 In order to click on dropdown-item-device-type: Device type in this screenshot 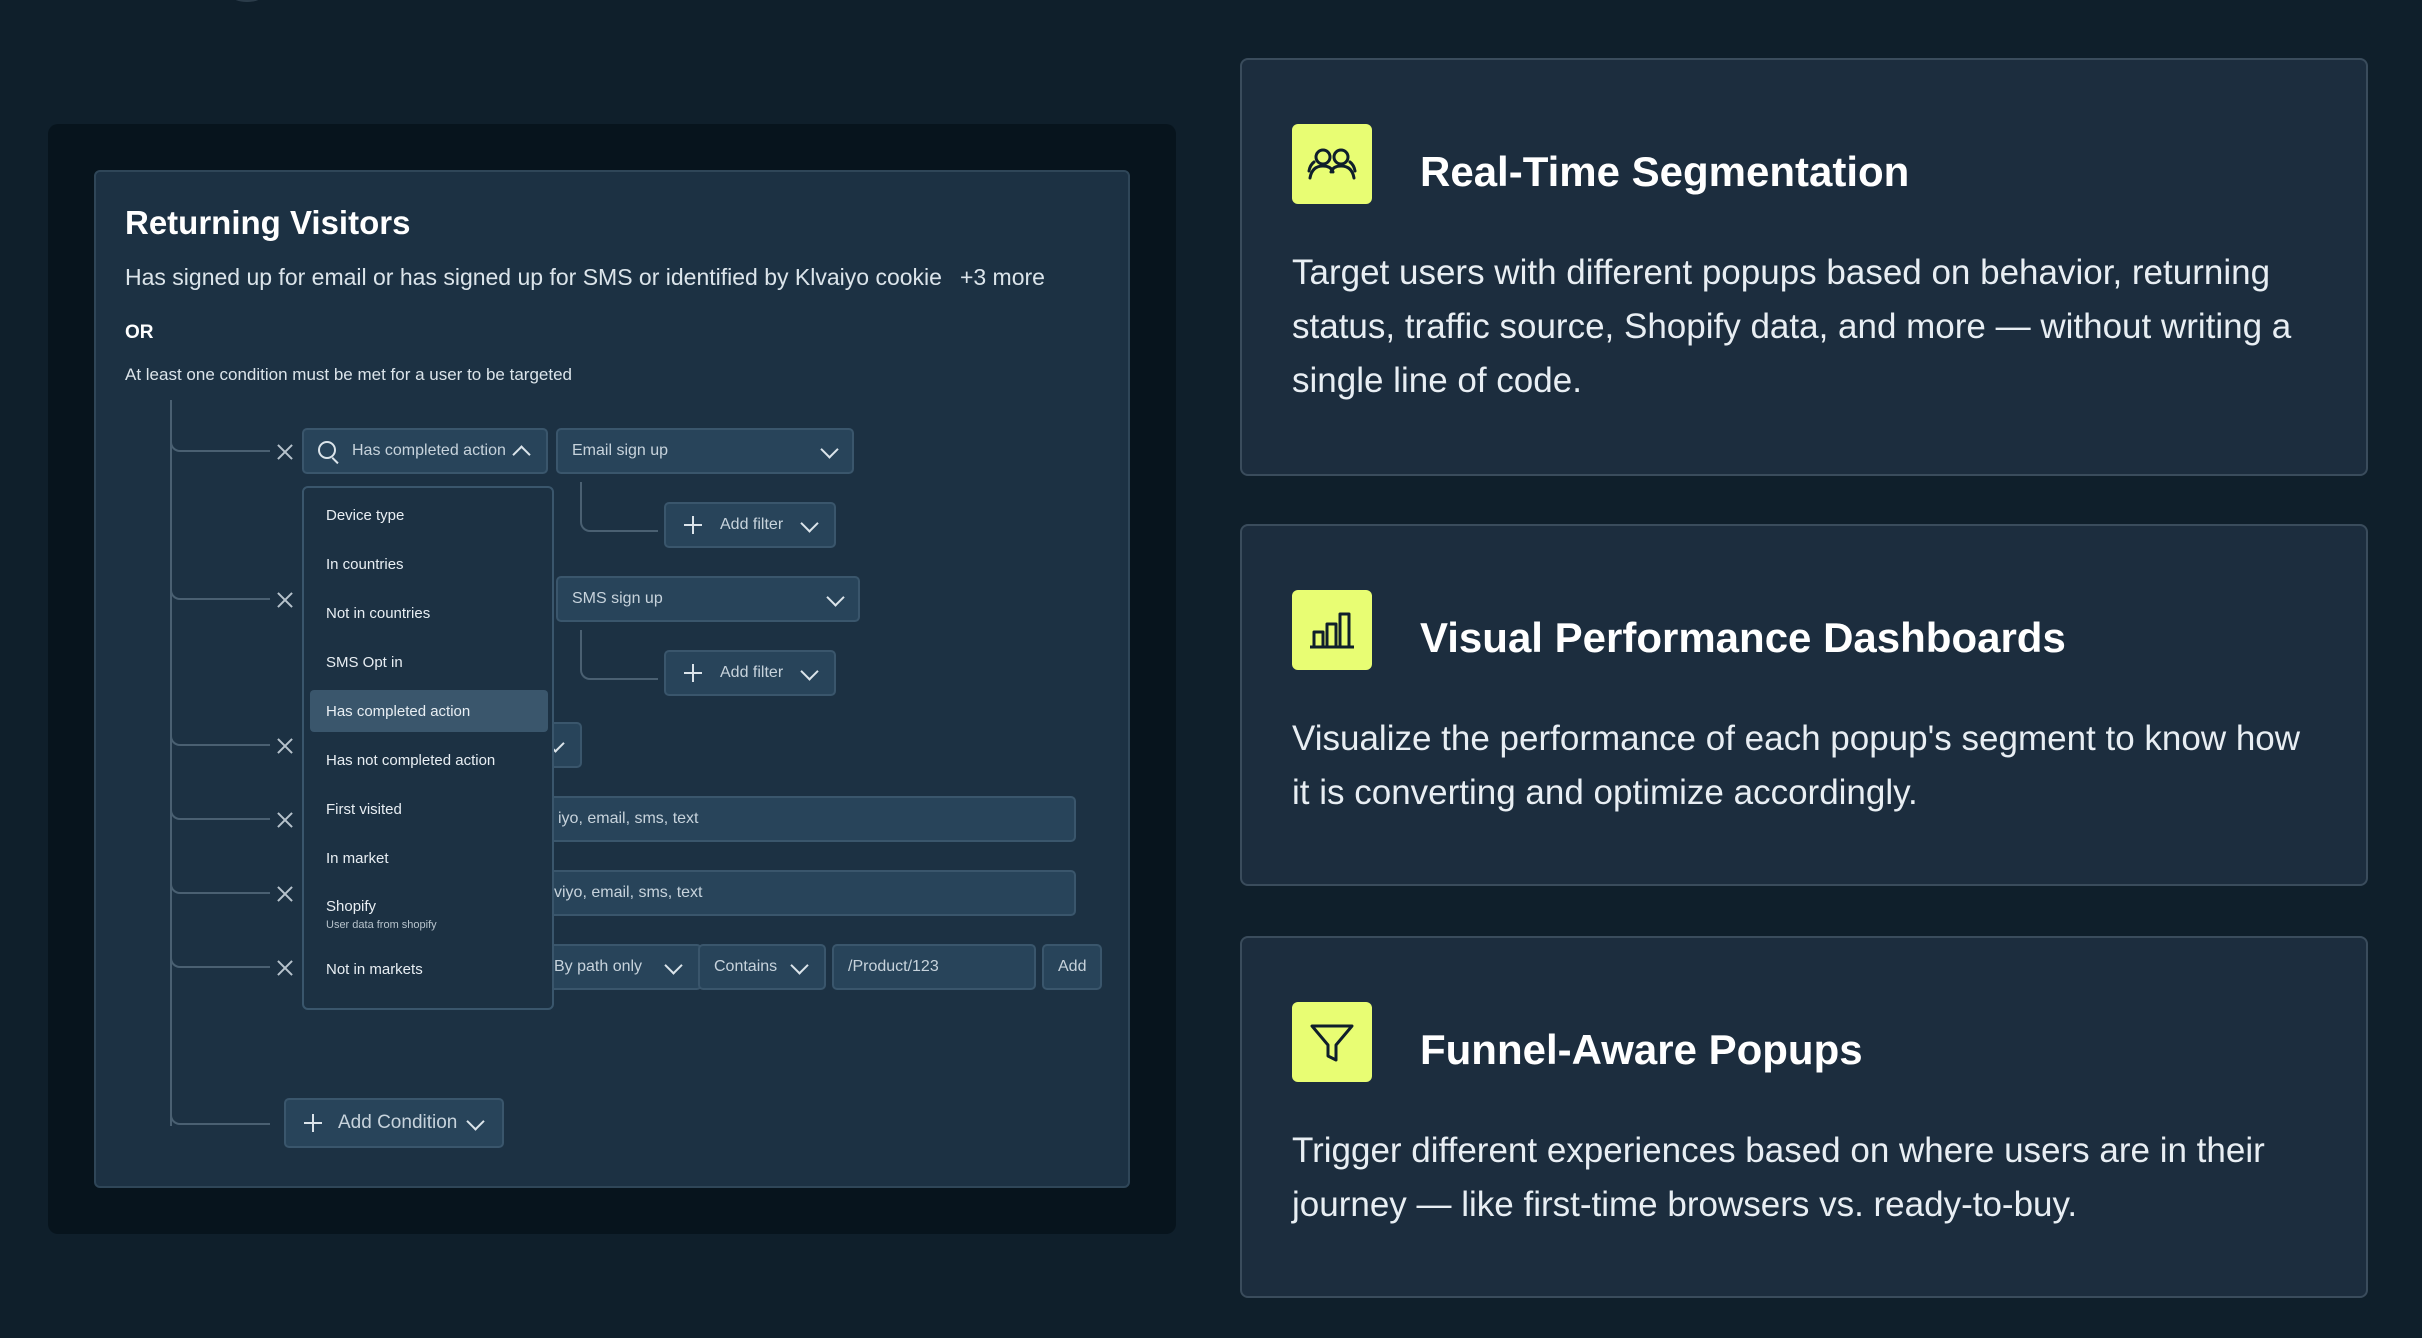, I will do `click(429, 515)`.